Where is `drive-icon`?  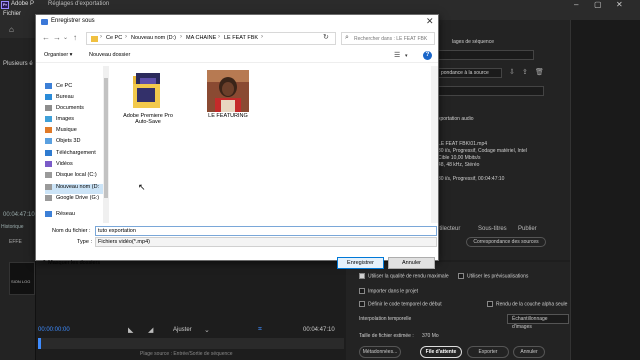 drive-icon is located at coordinates (48, 175).